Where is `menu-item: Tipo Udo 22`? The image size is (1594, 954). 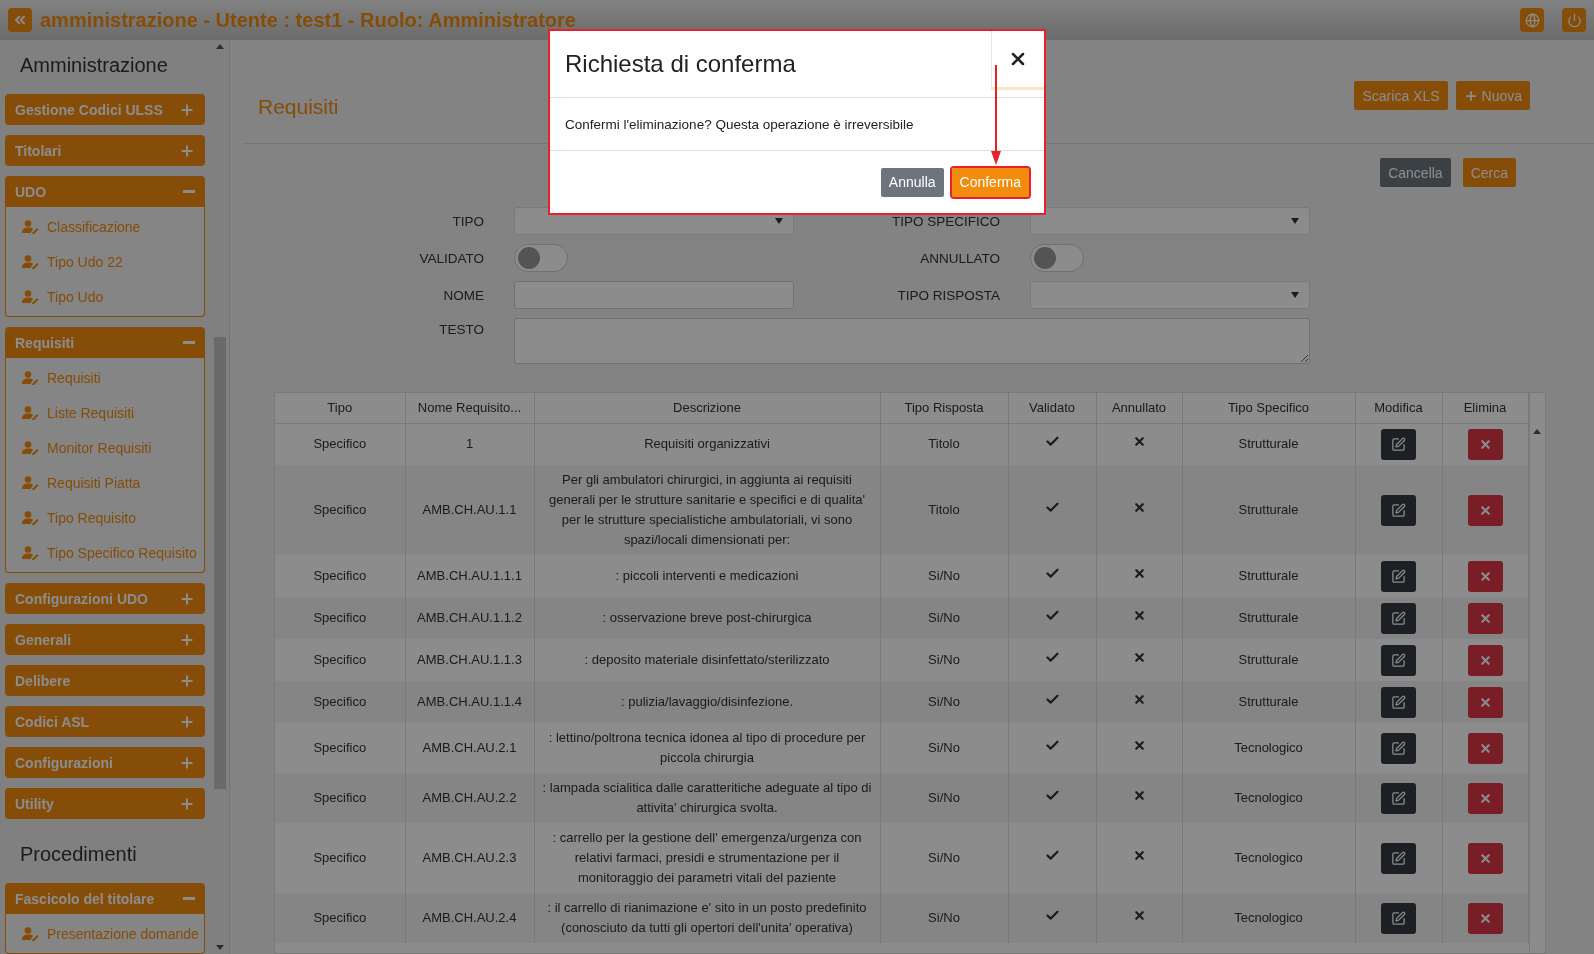
menu-item: Tipo Udo 22 is located at coordinates (105, 261).